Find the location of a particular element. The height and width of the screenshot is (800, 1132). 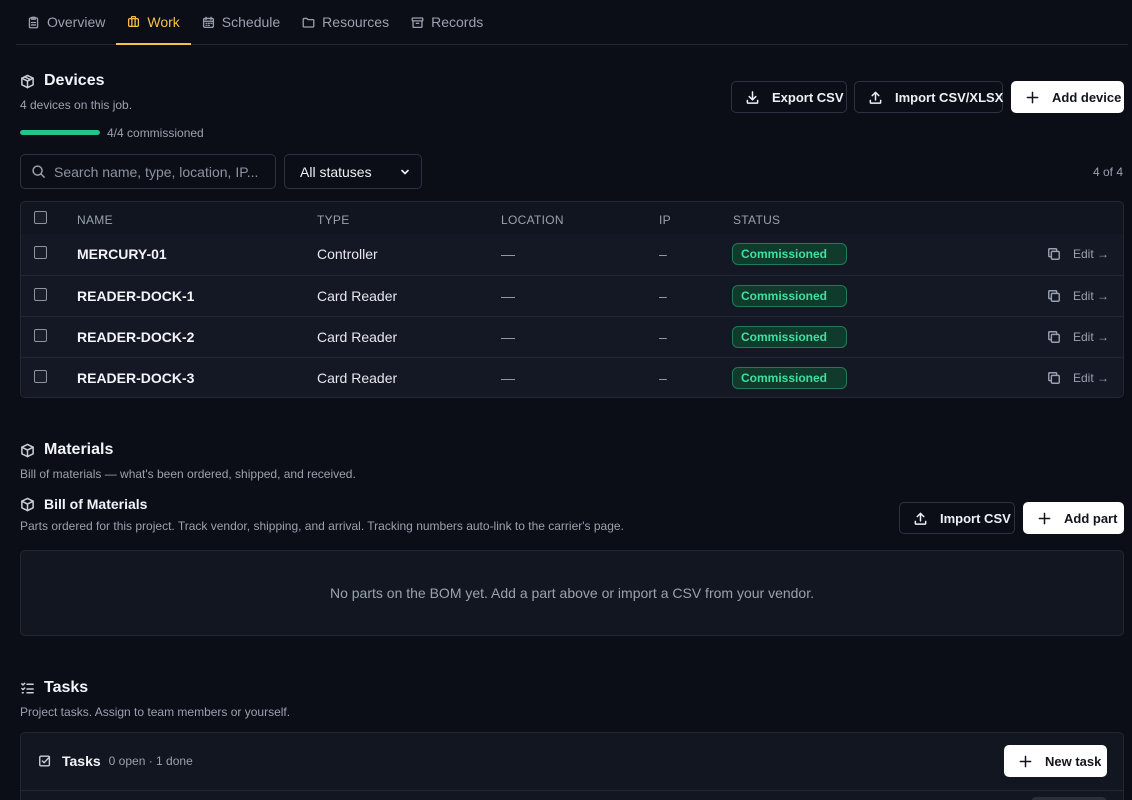

device-name: MERCURY-01 is located at coordinates (122, 254).